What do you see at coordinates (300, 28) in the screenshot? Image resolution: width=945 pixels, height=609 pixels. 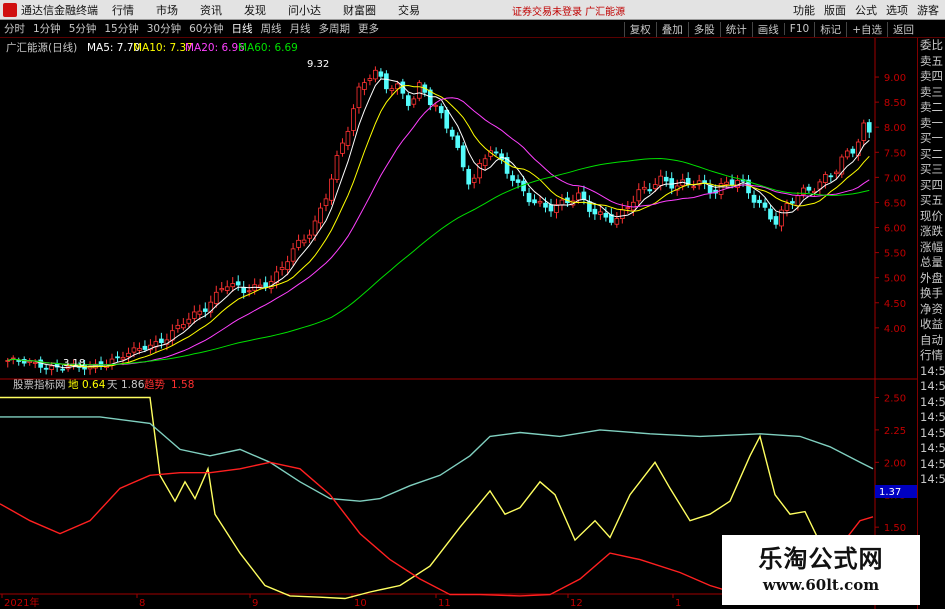 I see `period-monthly: 月线` at bounding box center [300, 28].